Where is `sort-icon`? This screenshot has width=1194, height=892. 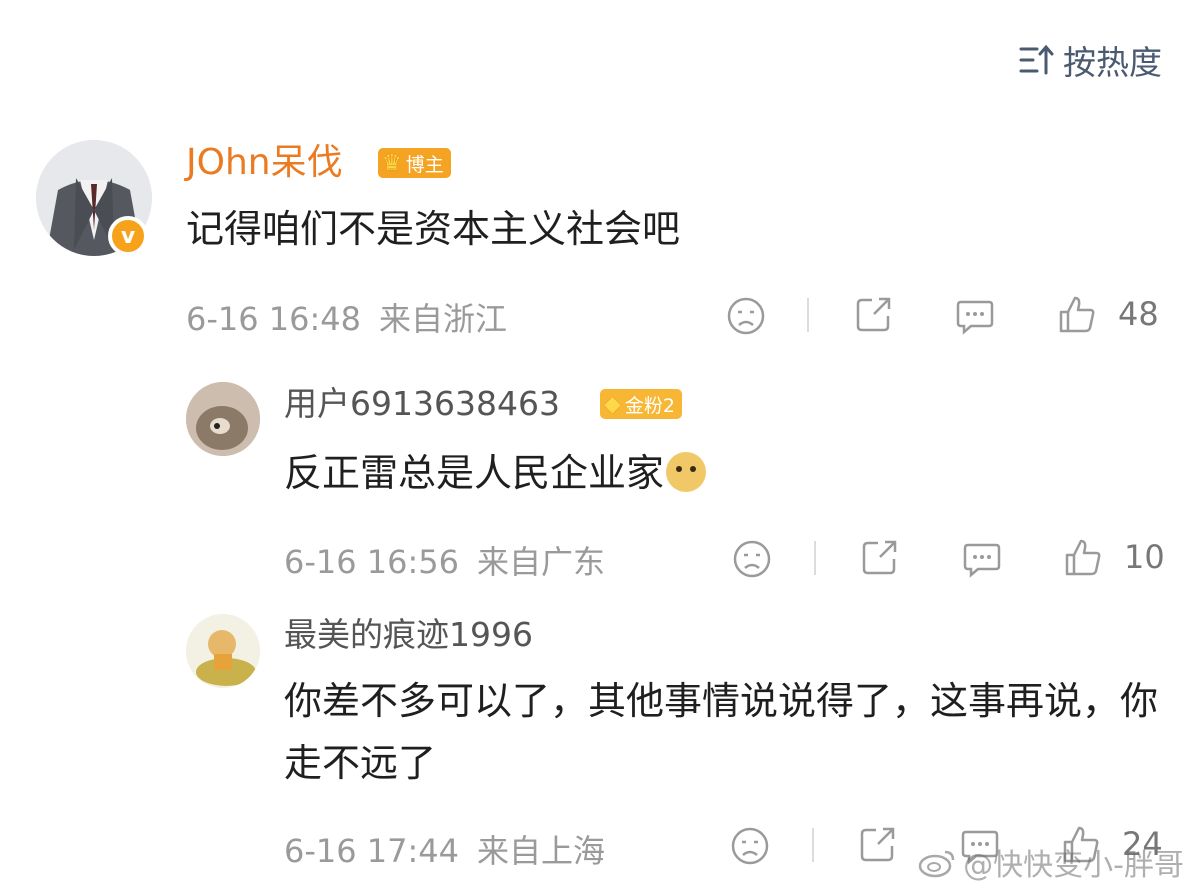 sort-icon is located at coordinates (1036, 59).